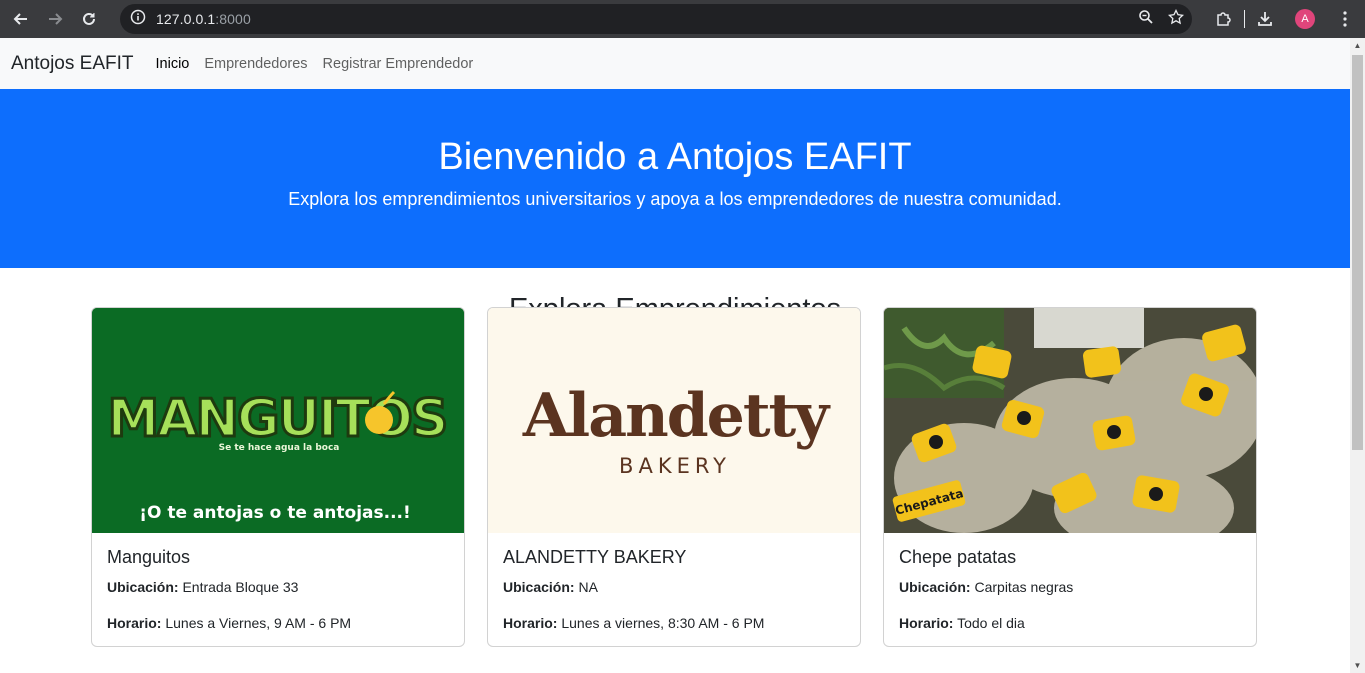 This screenshot has height=673, width=1365. What do you see at coordinates (233, 19) in the screenshot?
I see `url-port: :8000` at bounding box center [233, 19].